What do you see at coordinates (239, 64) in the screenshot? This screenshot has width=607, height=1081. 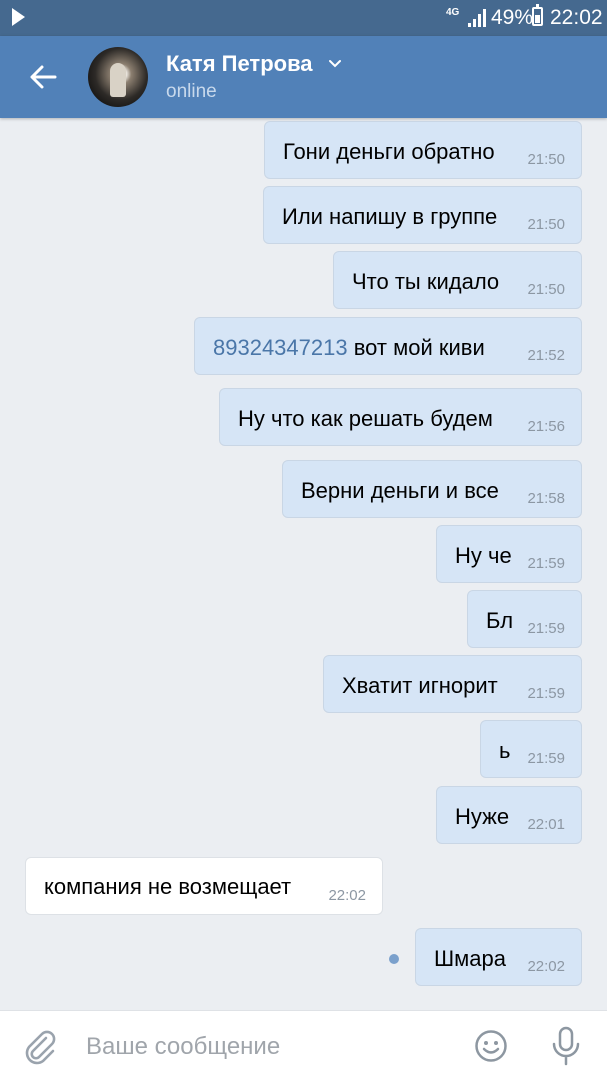 I see `contact-name: Катя Петрова` at bounding box center [239, 64].